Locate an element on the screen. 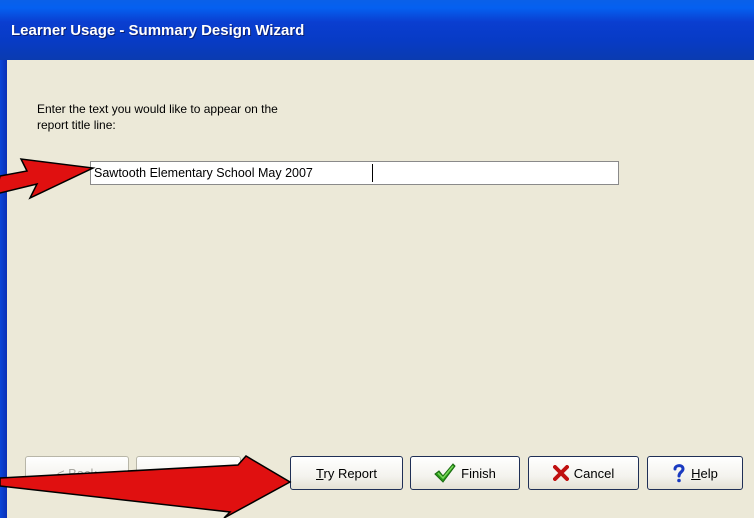 This screenshot has height=518, width=754. back-button: < Back is located at coordinates (77, 473).